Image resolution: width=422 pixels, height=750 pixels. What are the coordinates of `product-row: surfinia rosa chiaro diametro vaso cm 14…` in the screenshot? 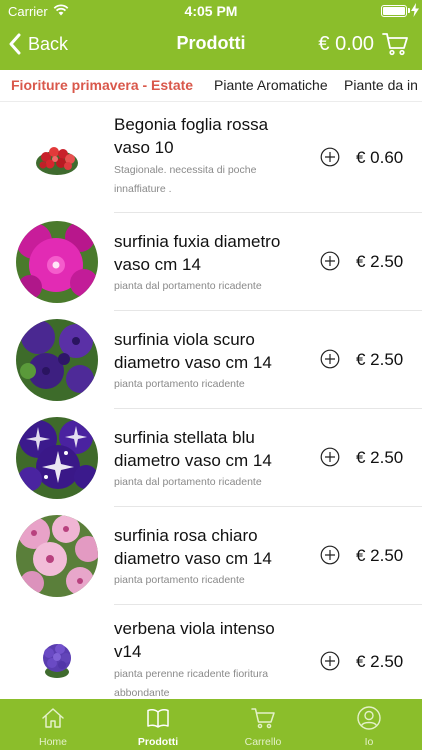 It's located at (211, 556).